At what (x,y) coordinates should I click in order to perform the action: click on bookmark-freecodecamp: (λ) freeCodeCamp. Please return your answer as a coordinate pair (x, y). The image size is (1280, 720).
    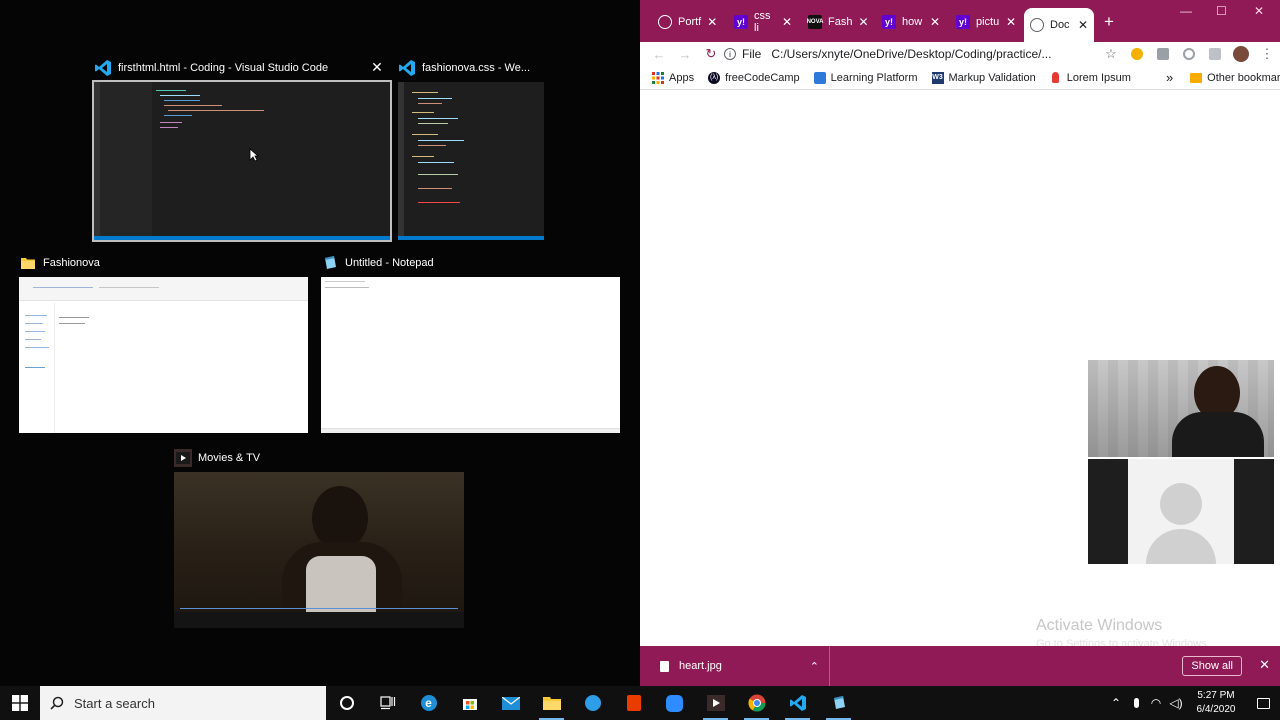
    Looking at the image, I should click on (754, 77).